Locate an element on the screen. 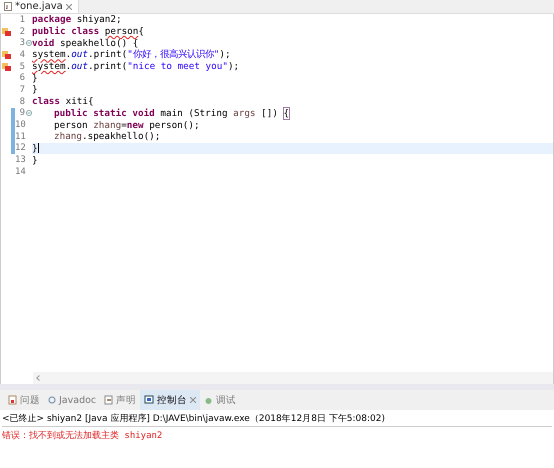  console-output: 错误：找不到或无法加载主类 shiyan2 is located at coordinates (83, 436).